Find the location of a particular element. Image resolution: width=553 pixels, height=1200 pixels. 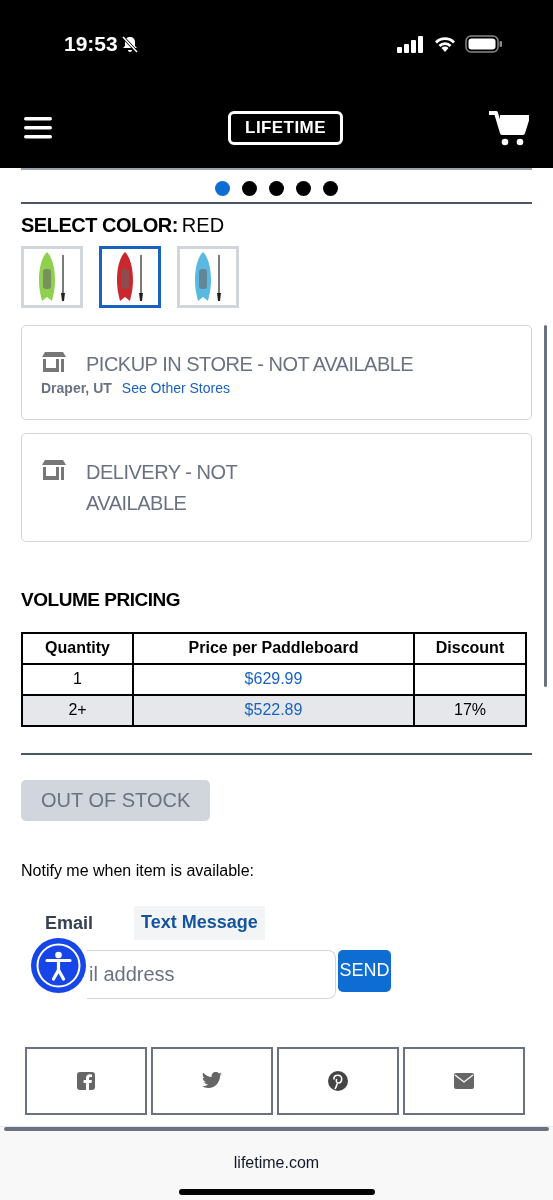

url-text: lifetime.com is located at coordinates (276, 1163).